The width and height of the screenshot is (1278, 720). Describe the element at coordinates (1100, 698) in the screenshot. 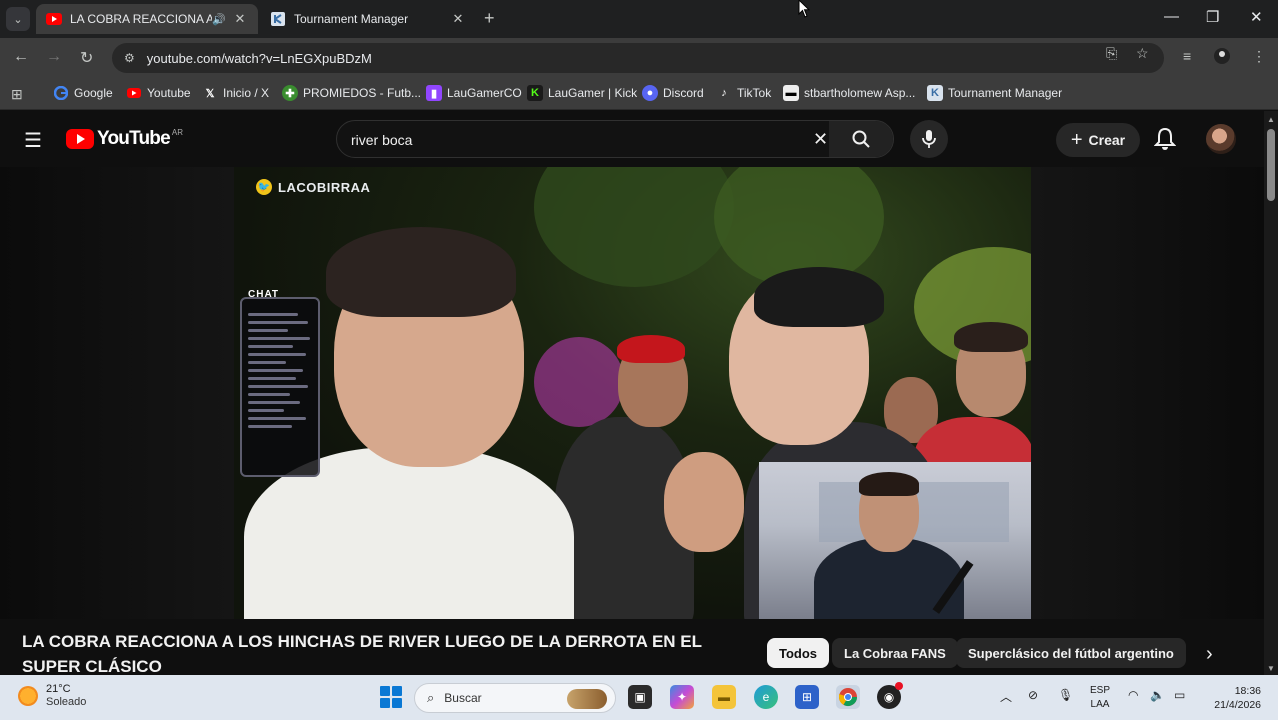

I see `input-language: ESP LAA` at that location.